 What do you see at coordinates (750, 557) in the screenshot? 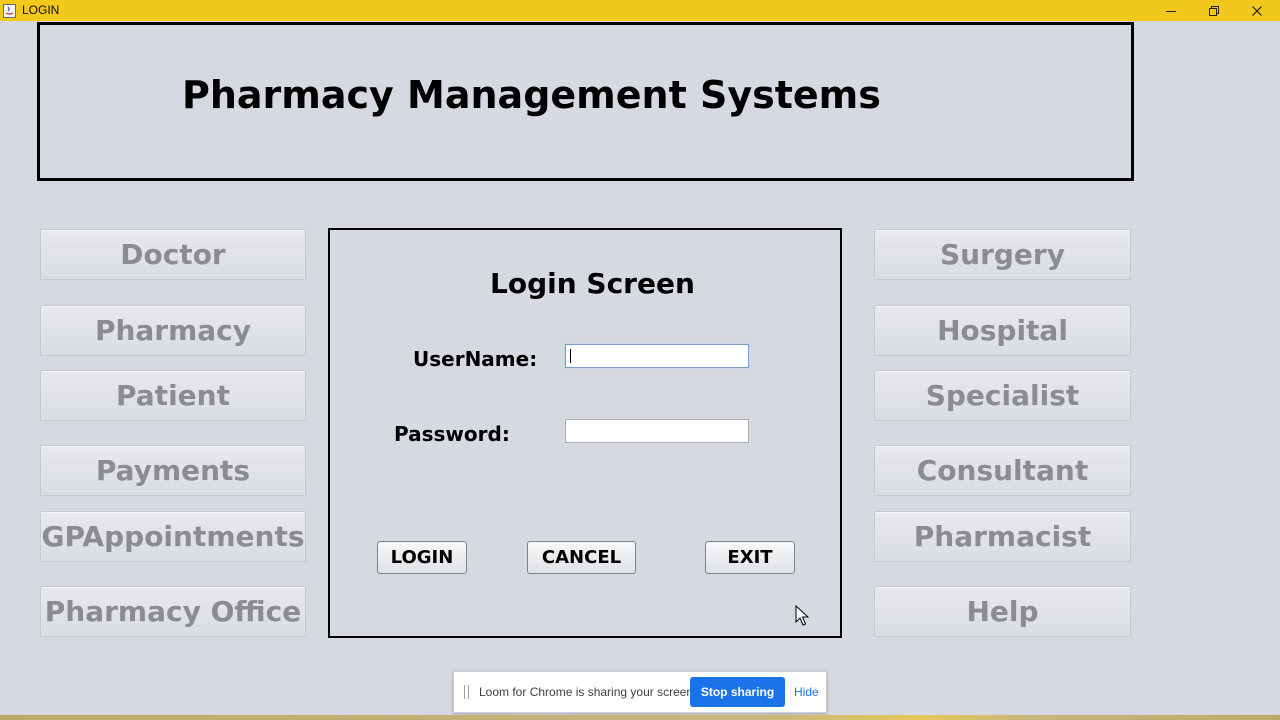
I see `exit-button: EXIT` at bounding box center [750, 557].